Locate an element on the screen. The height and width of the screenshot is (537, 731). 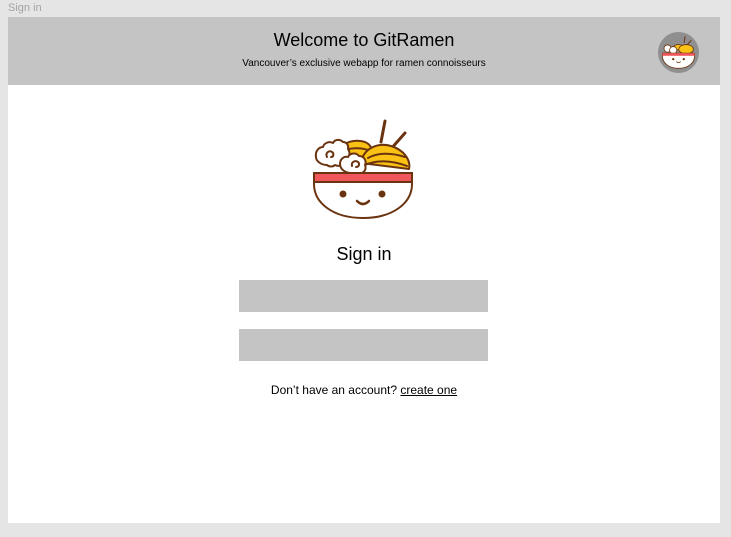
create-account-link: create one is located at coordinates (428, 390).